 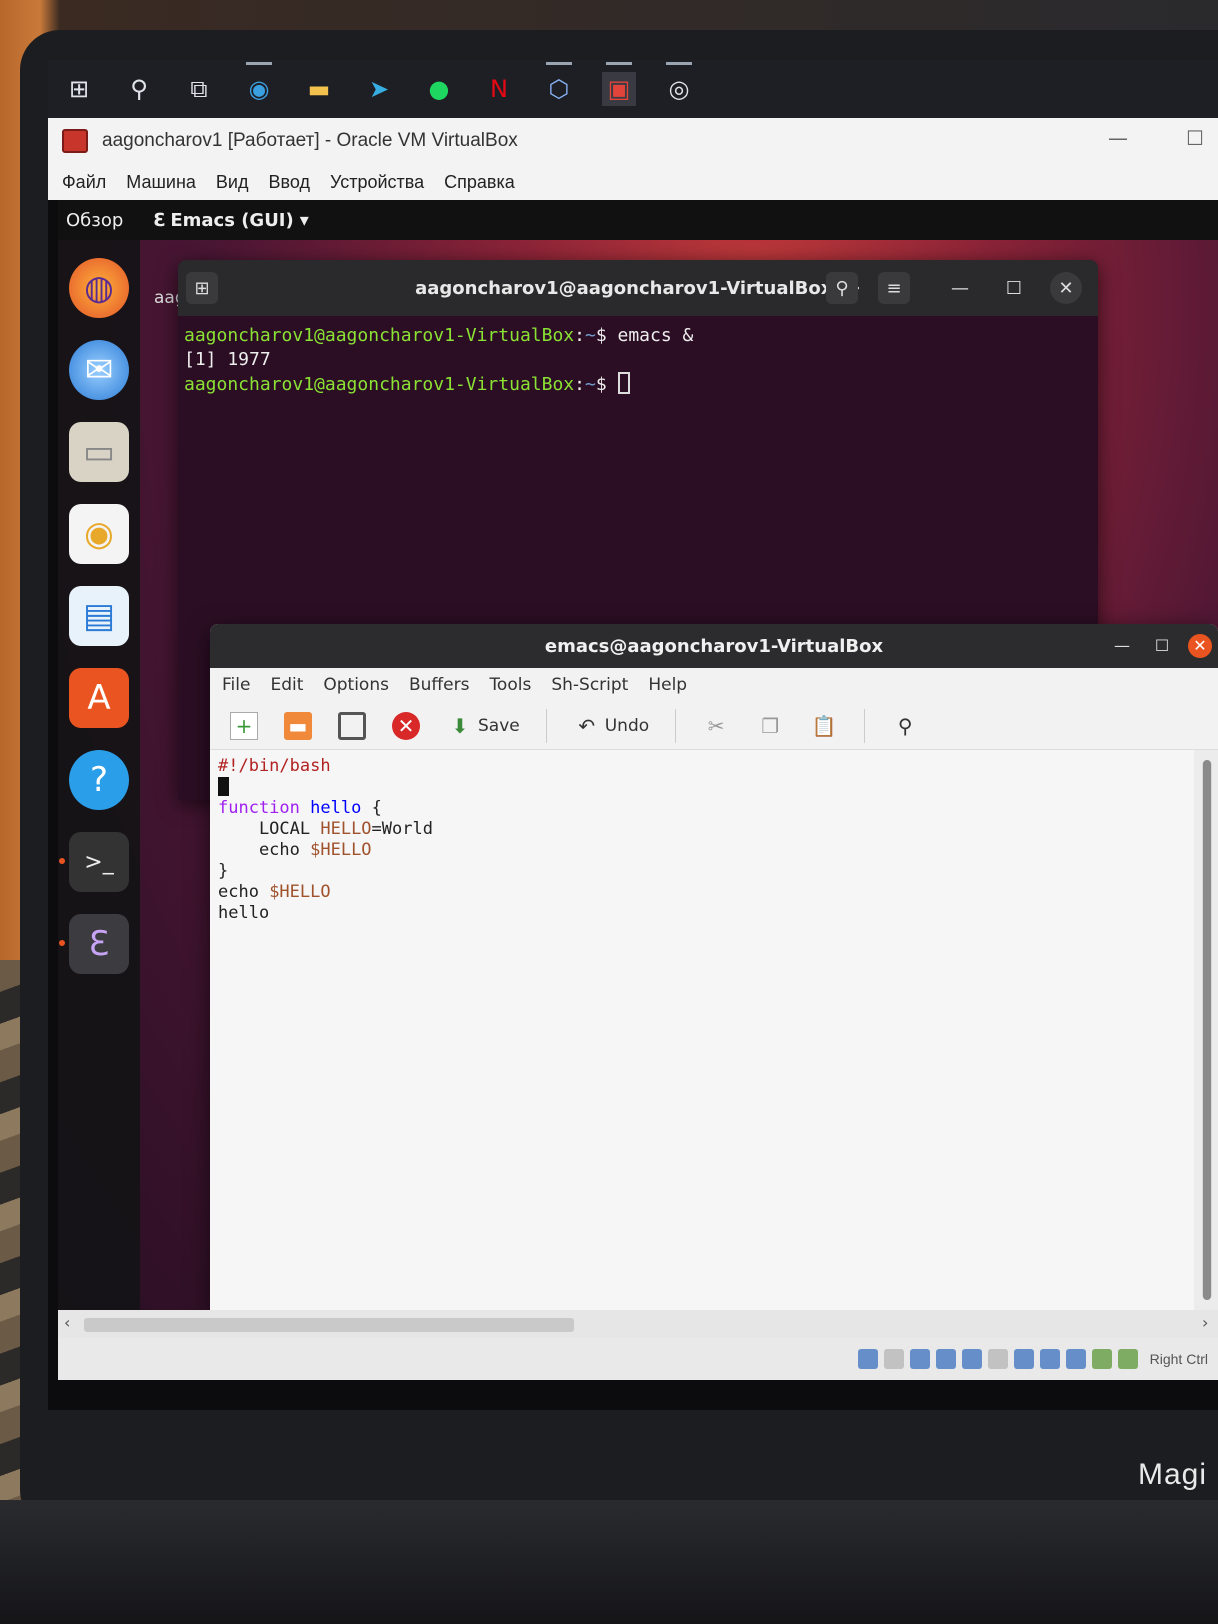 I want to click on code-line: function hello {, so click(x=300, y=808).